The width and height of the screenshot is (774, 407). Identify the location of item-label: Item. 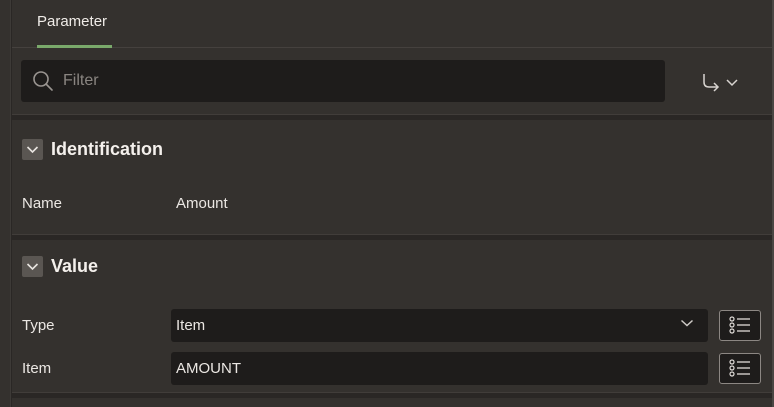
(37, 368).